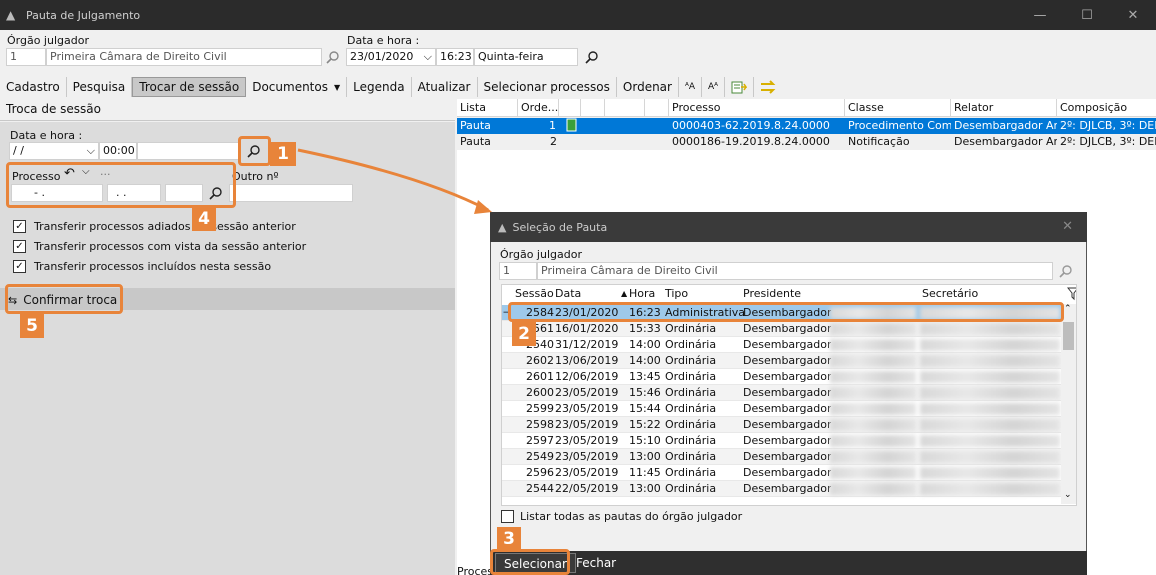  Describe the element at coordinates (1068, 404) in the screenshot. I see `pauta-scrollbar: ⌃ ⌄` at that location.